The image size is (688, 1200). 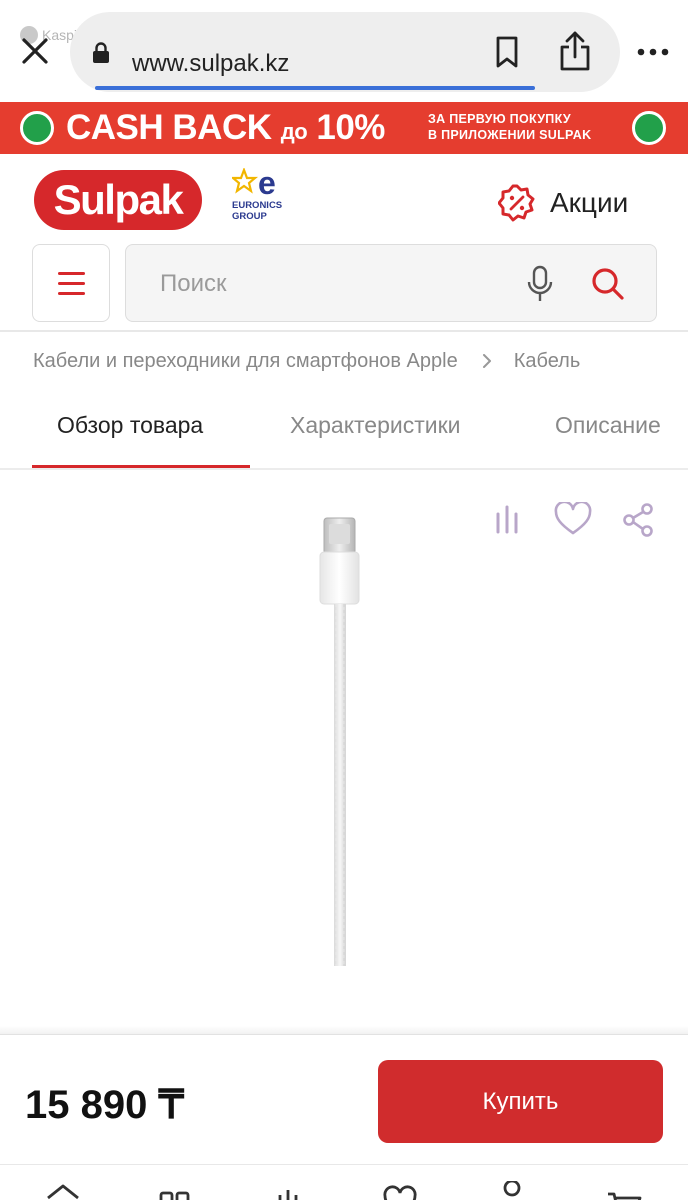 What do you see at coordinates (400, 1190) in the screenshot?
I see `favorites-icon` at bounding box center [400, 1190].